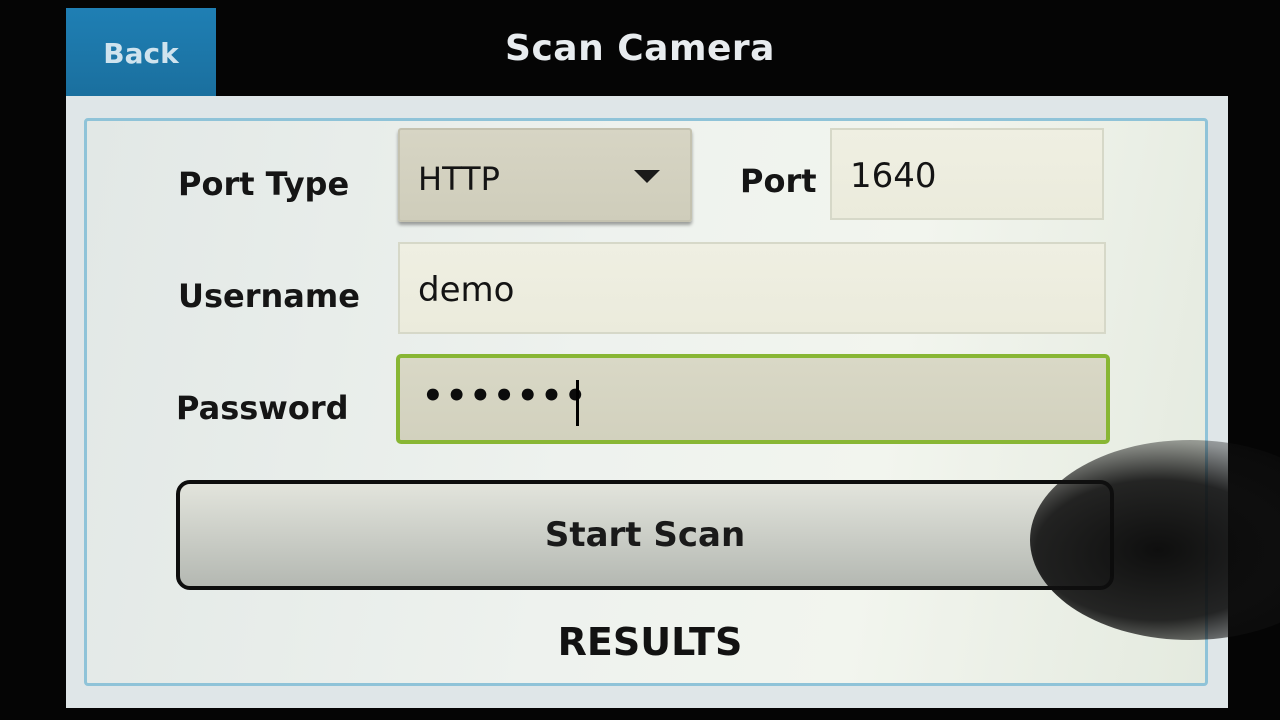  Describe the element at coordinates (466, 290) in the screenshot. I see `username-input-value: demo` at that location.